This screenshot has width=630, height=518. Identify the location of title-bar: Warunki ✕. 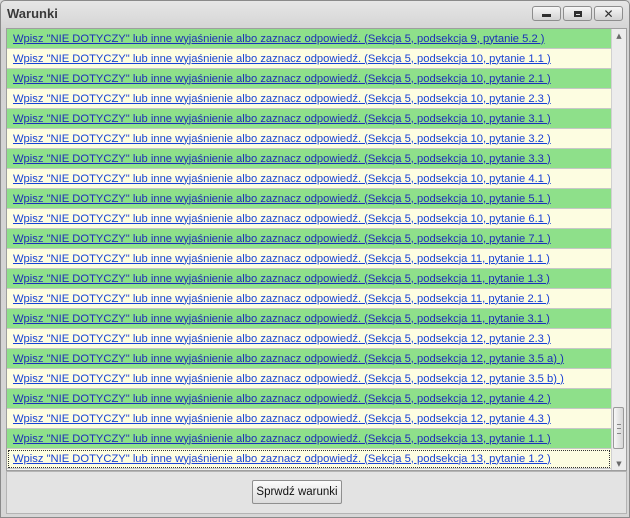
(315, 14).